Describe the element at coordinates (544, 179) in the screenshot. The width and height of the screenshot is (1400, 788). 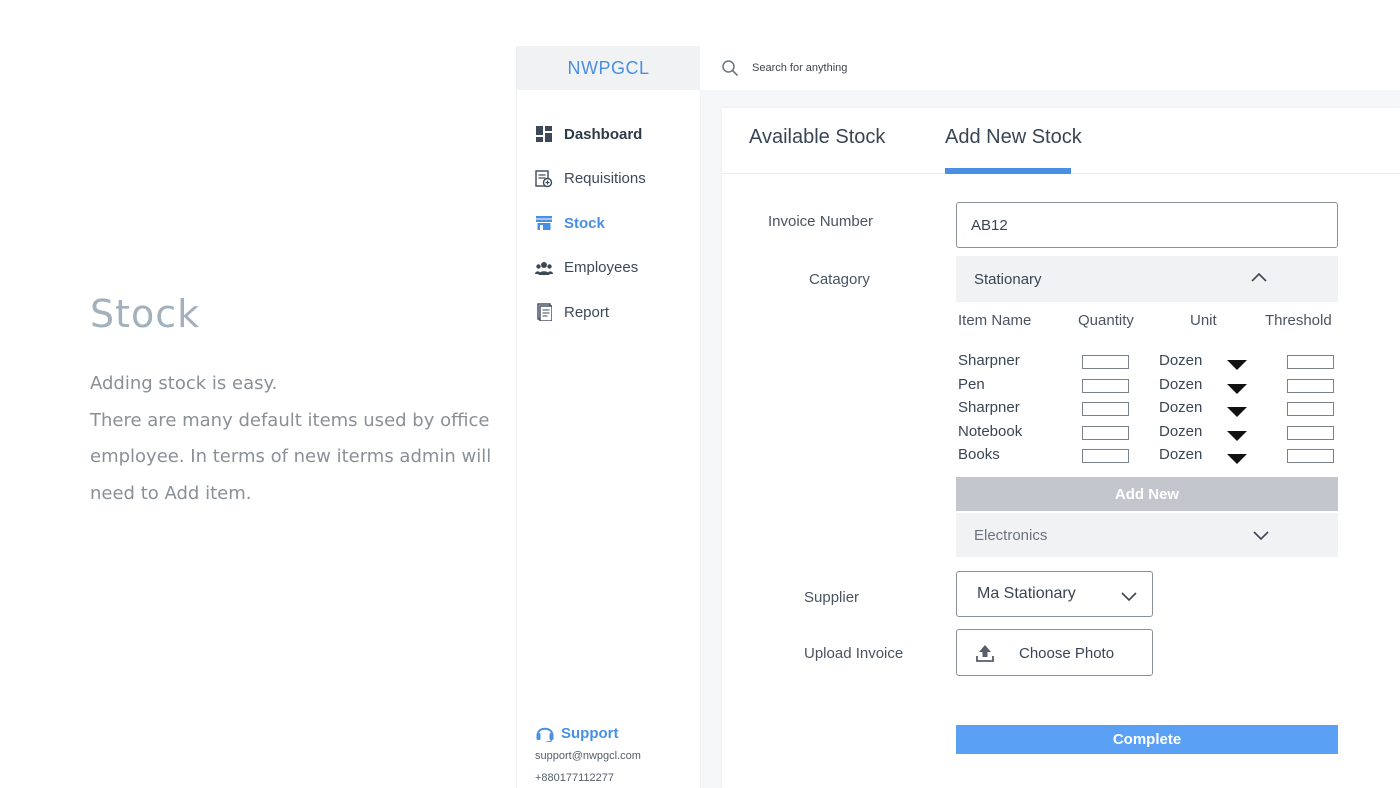
I see `requisitions-icon` at that location.